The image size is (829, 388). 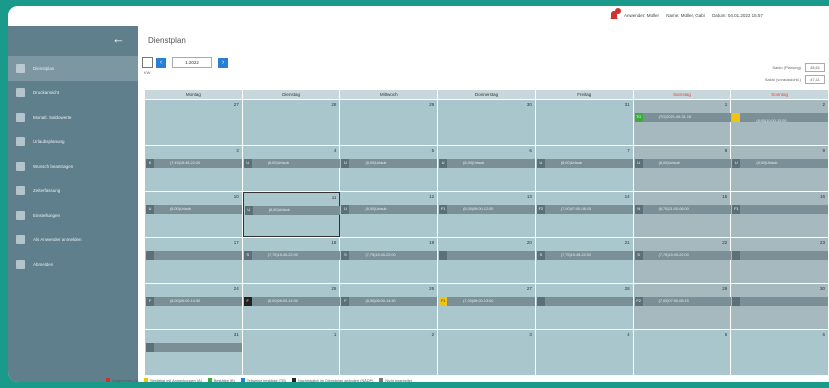 What do you see at coordinates (20, 117) in the screenshot?
I see `sum-icon` at bounding box center [20, 117].